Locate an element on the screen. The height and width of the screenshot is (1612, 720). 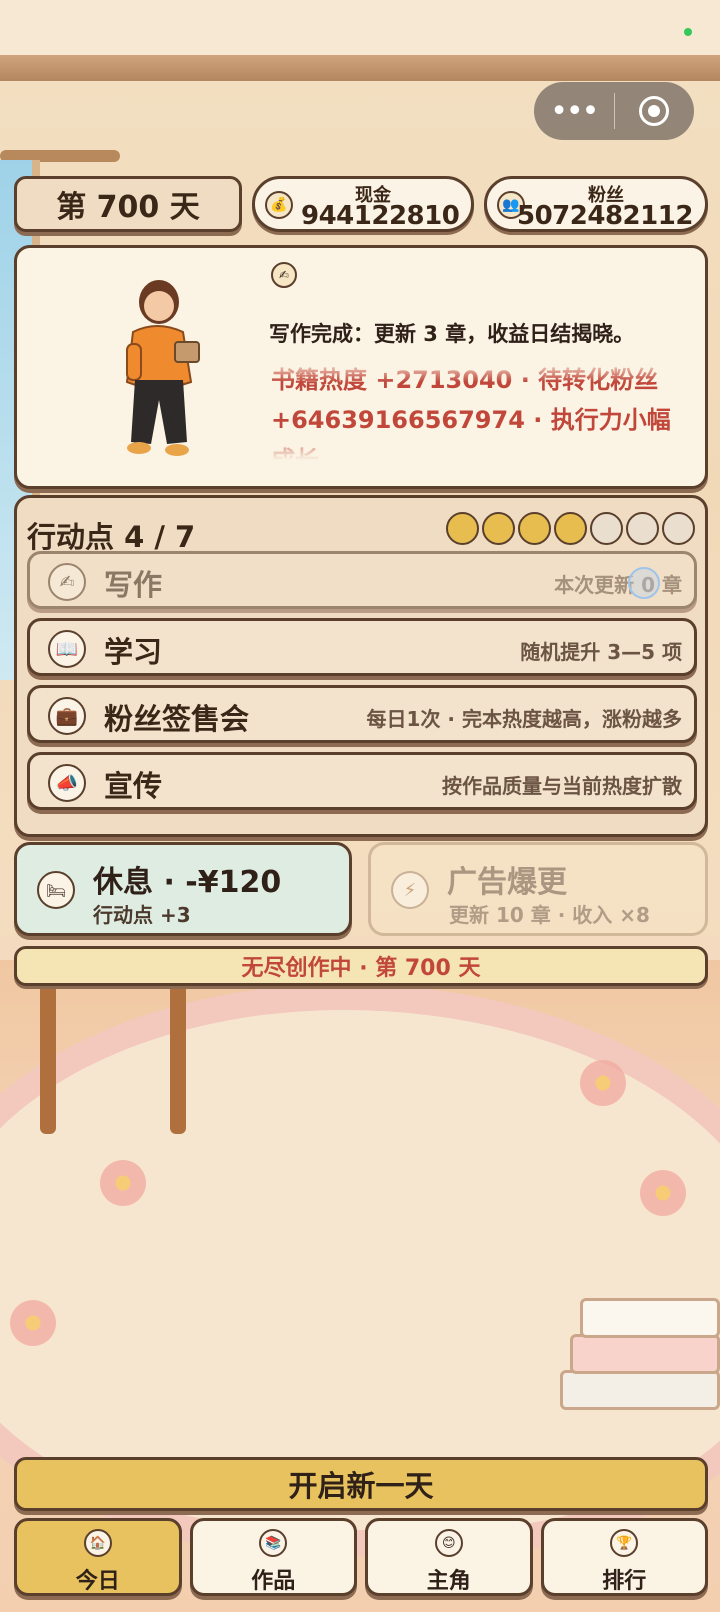
tab-today: 🏠 今日 is located at coordinates (98, 1557).